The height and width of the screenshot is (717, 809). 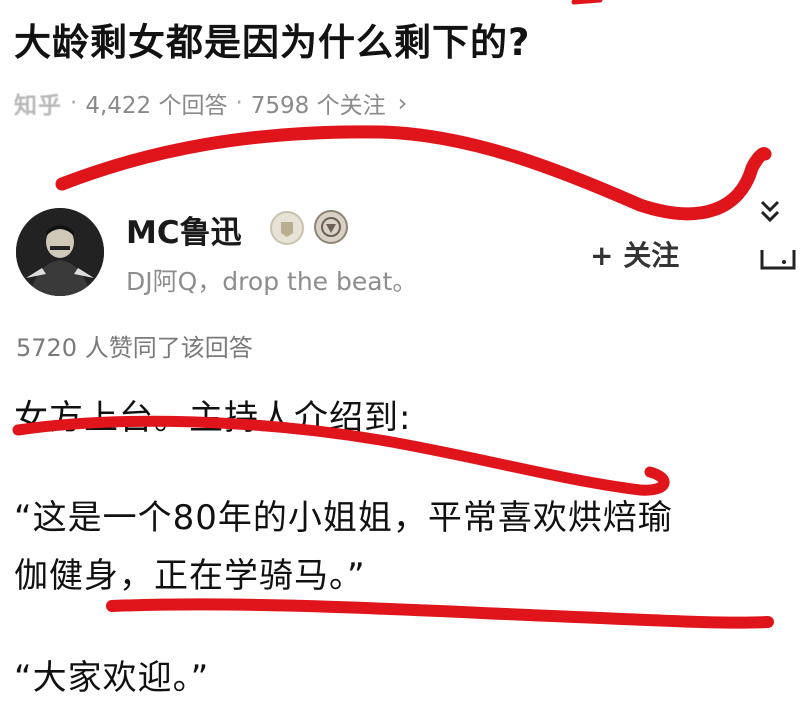 I want to click on avatar-portrait-icon, so click(x=60, y=252).